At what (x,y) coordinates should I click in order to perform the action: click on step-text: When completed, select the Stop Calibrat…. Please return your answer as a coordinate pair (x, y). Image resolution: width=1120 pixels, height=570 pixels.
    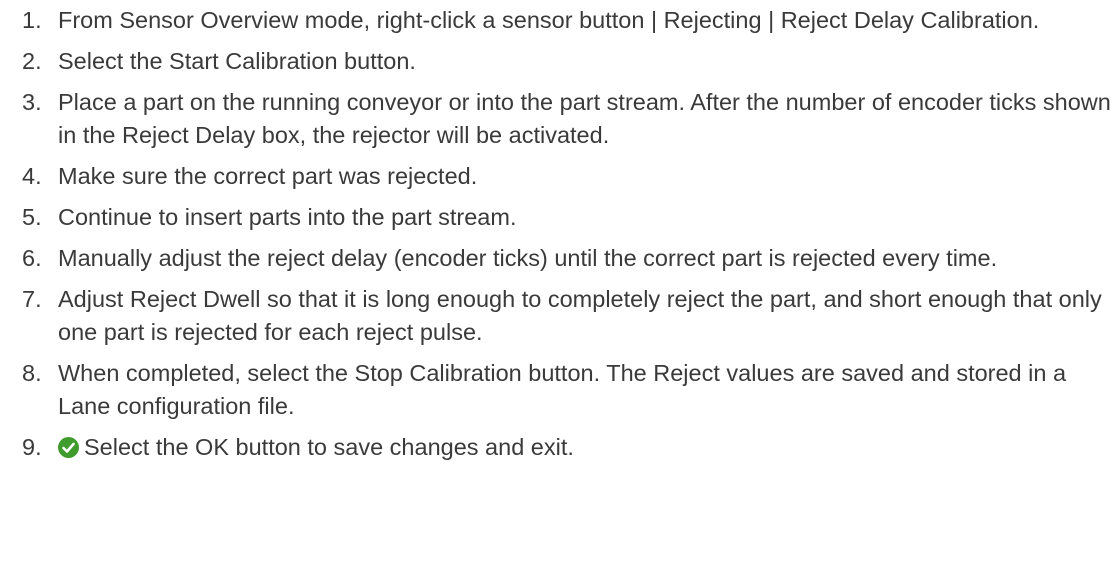
    Looking at the image, I should click on (562, 389).